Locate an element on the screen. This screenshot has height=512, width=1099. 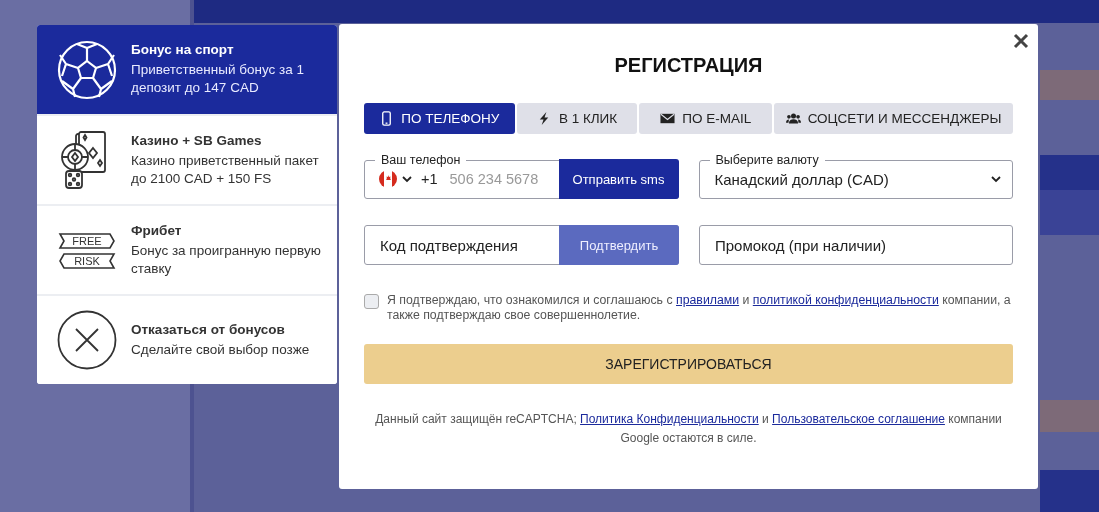
registration-tab: СОЦСЕТИ И МЕССЕНДЖЕРЫ is located at coordinates (893, 118).